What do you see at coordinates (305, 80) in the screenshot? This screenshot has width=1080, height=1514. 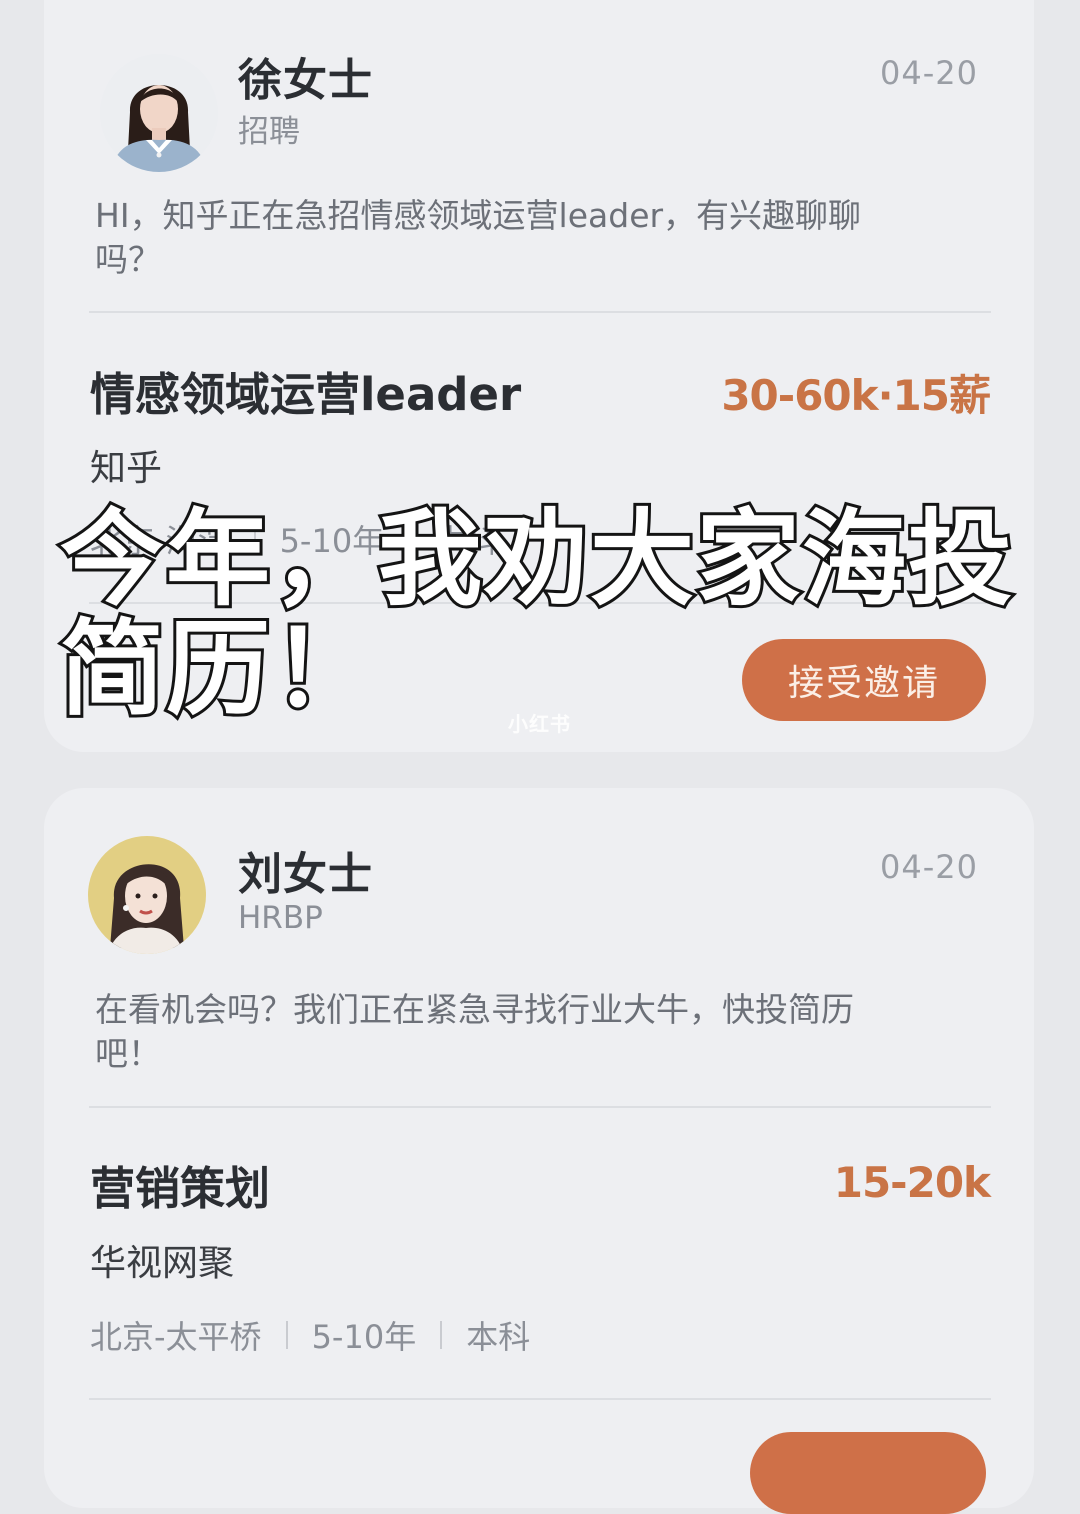 I see `recruiter-name: 徐女士` at bounding box center [305, 80].